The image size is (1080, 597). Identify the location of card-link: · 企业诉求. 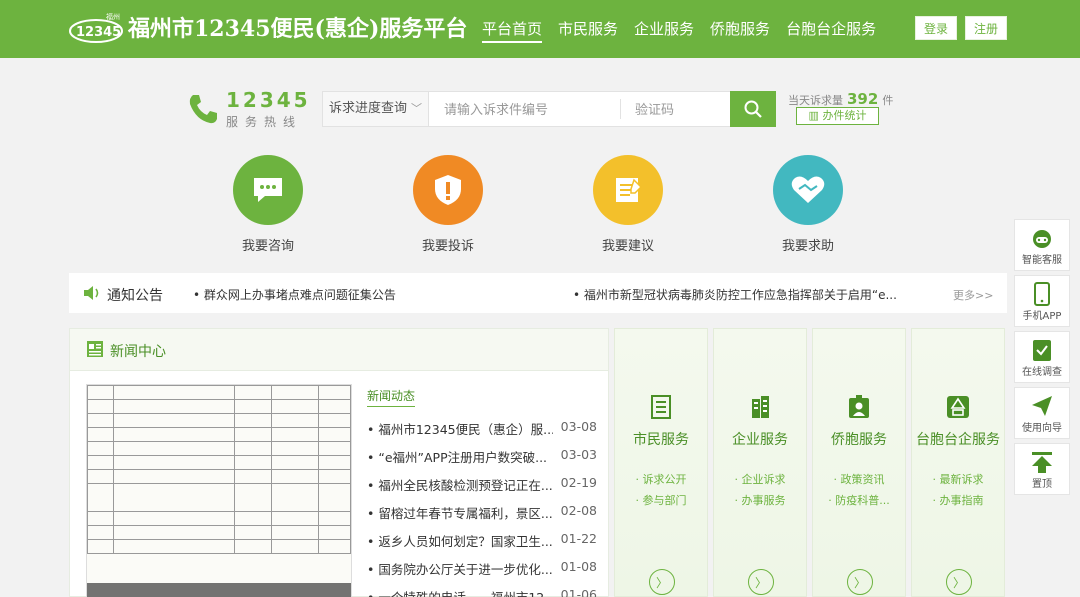
(760, 479).